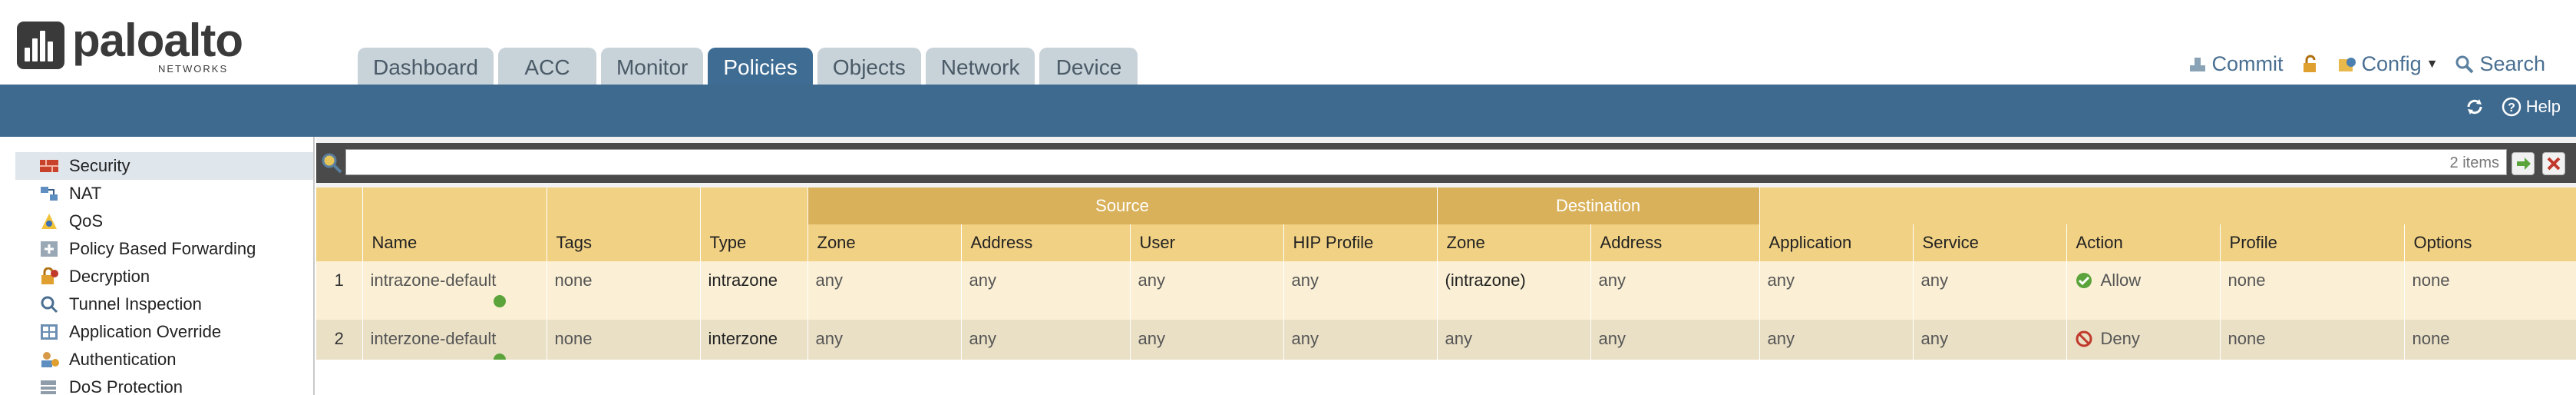 The height and width of the screenshot is (395, 2576). I want to click on sidebar-item-qos: QoS, so click(164, 221).